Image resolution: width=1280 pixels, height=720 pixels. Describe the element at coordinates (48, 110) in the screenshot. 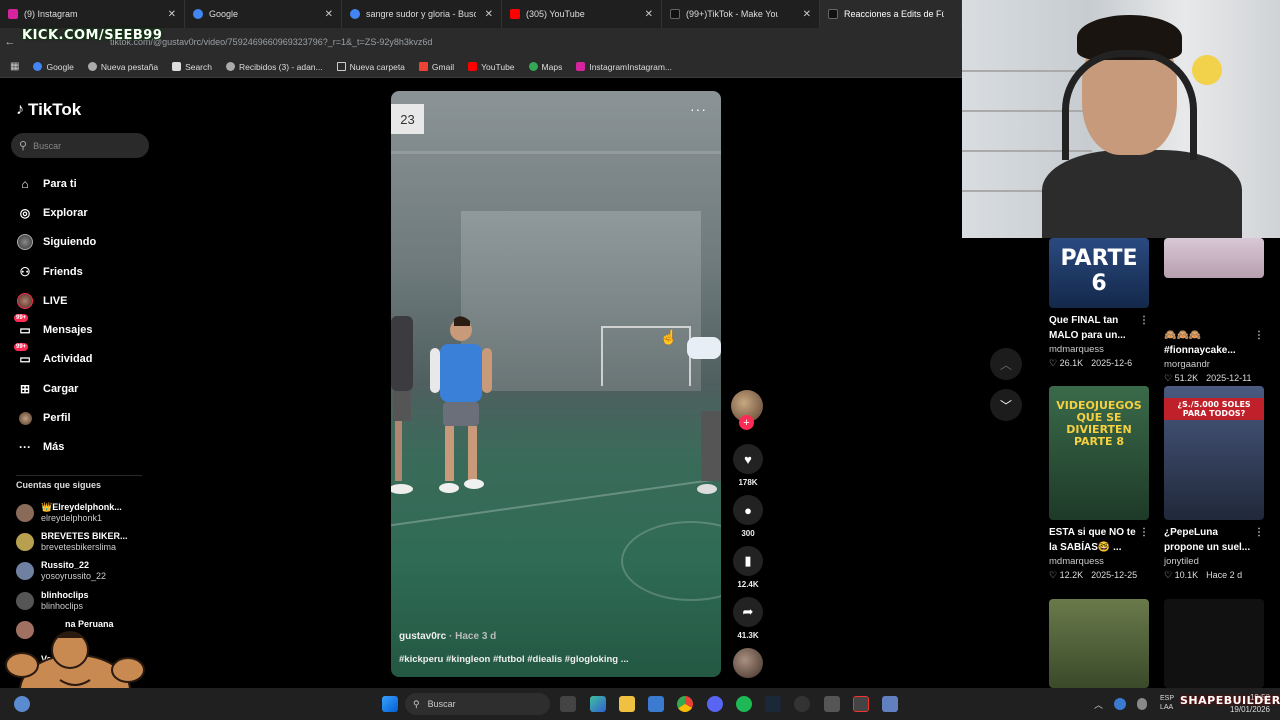

I see `tiktok-logo: ♪ TikTok` at that location.